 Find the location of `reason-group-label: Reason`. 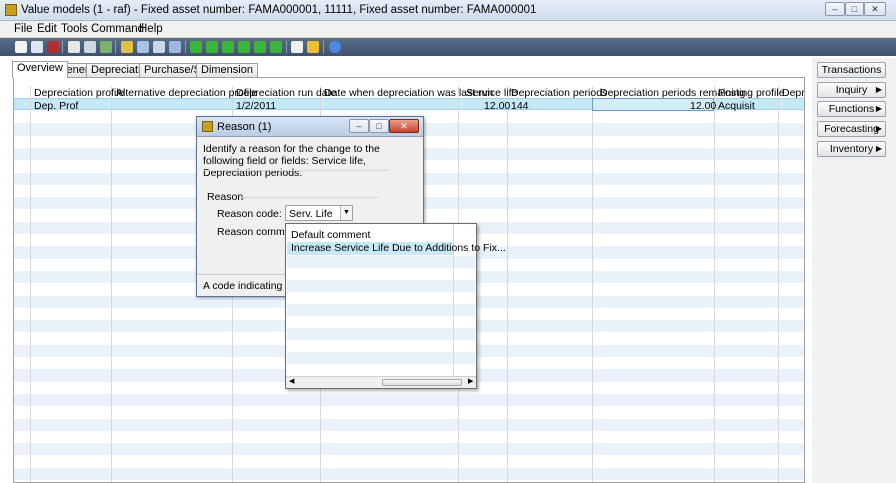

reason-group-label: Reason is located at coordinates (225, 197).